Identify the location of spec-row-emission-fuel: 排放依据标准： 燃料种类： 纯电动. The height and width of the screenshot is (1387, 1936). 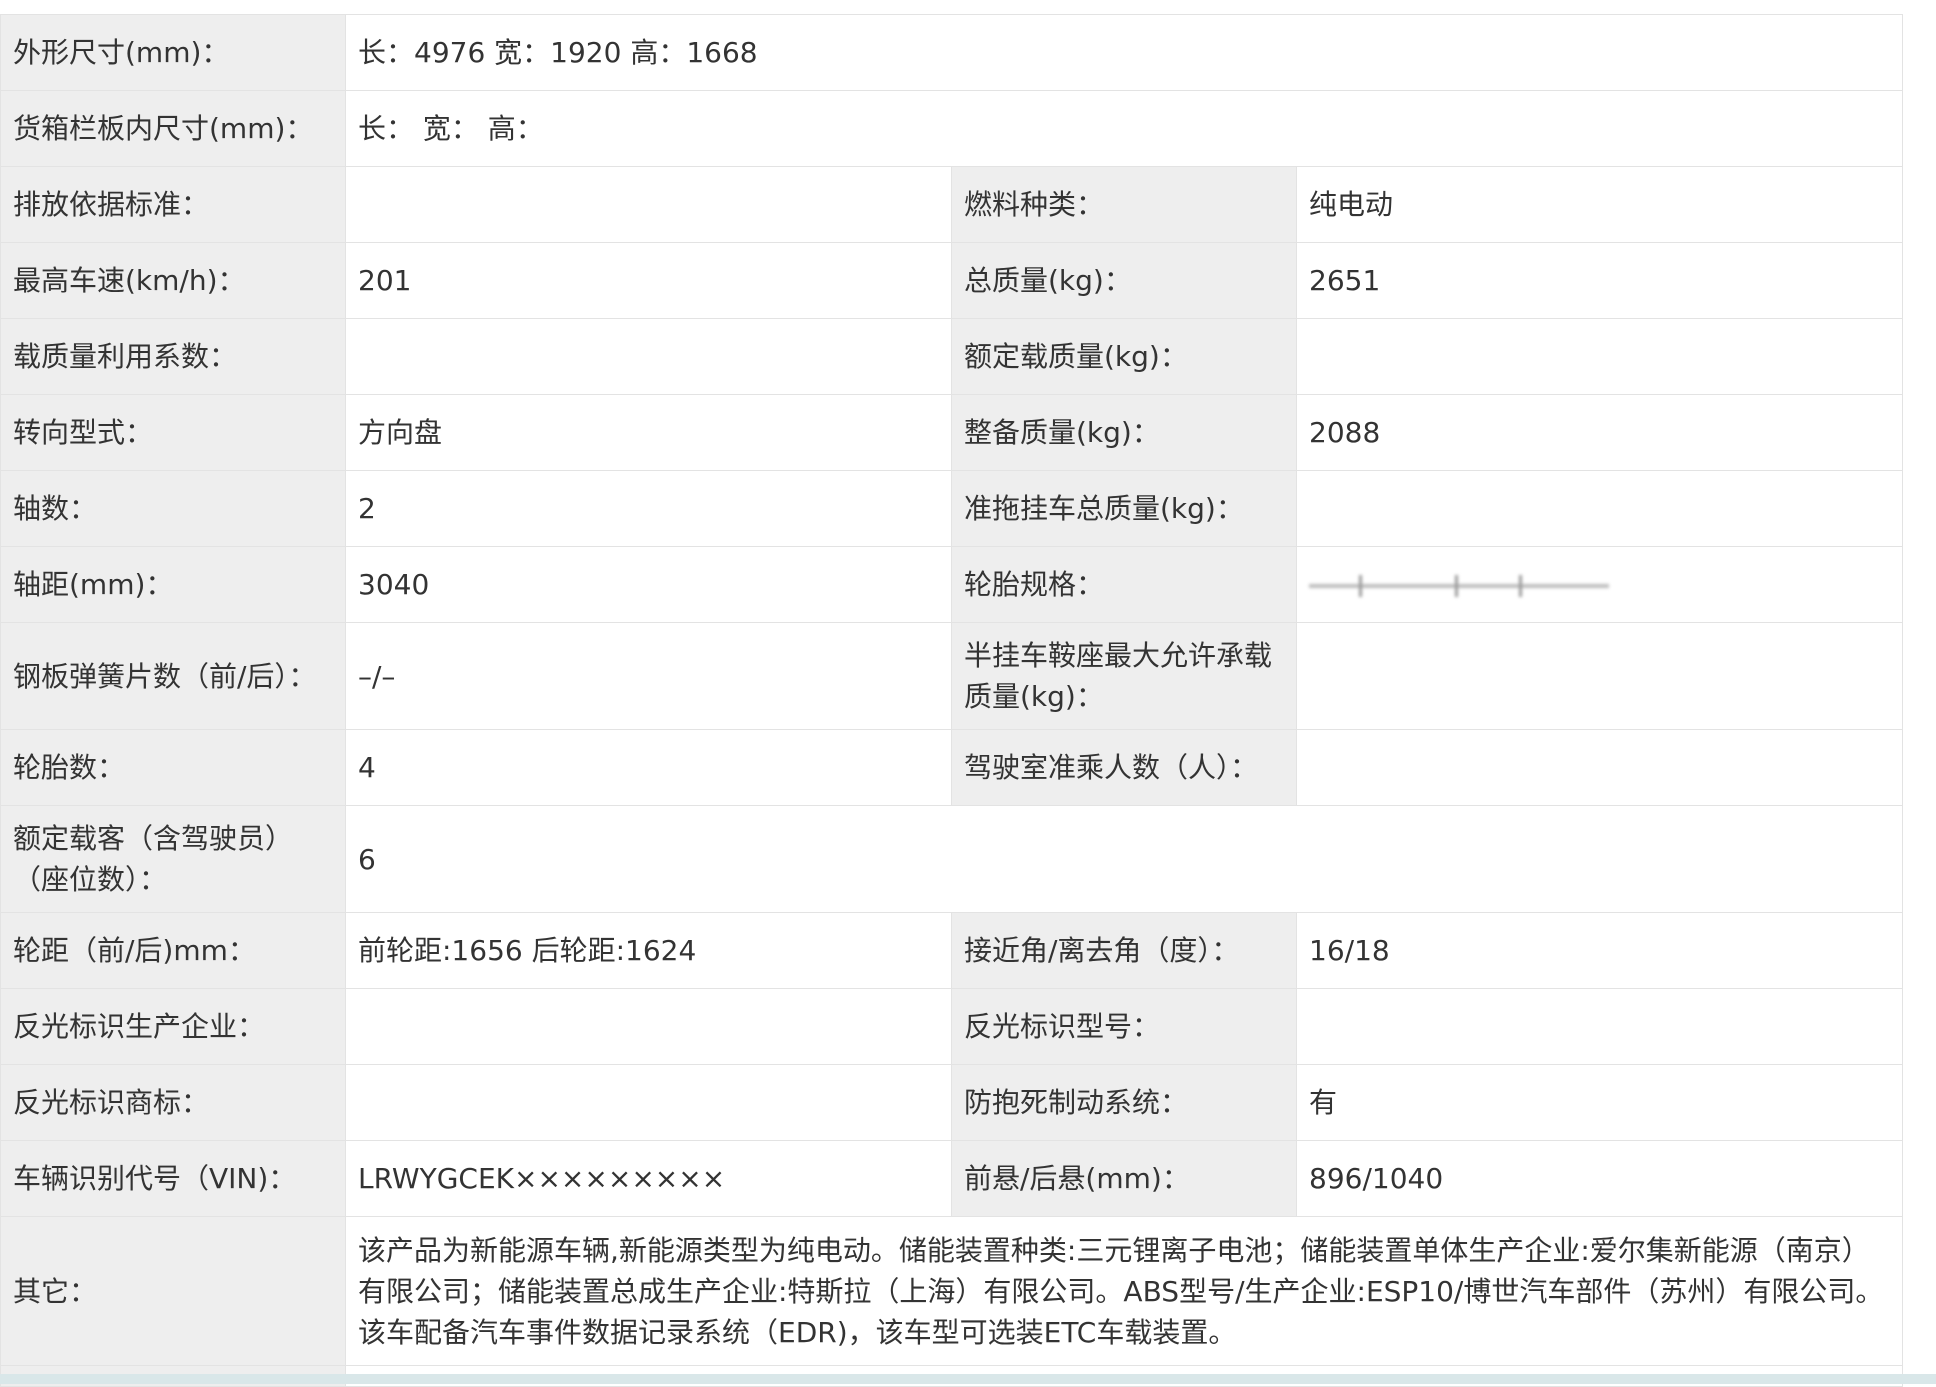
(952, 204).